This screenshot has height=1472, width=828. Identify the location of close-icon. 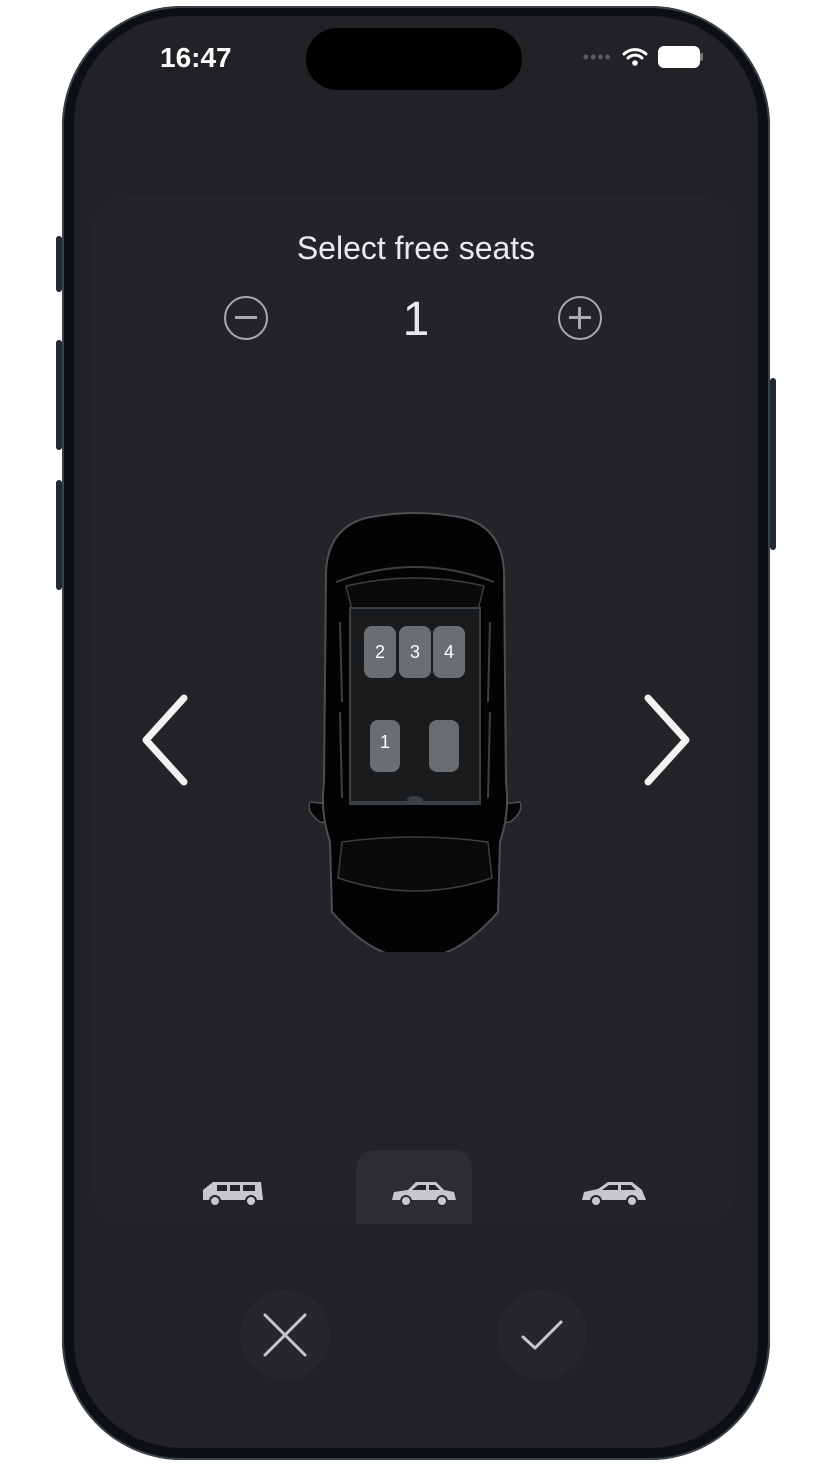
(285, 1335).